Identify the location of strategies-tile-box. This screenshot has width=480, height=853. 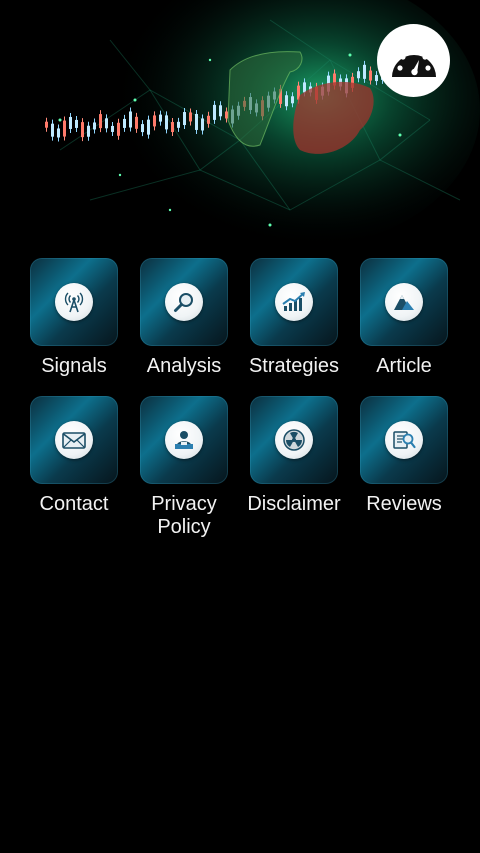
(294, 302).